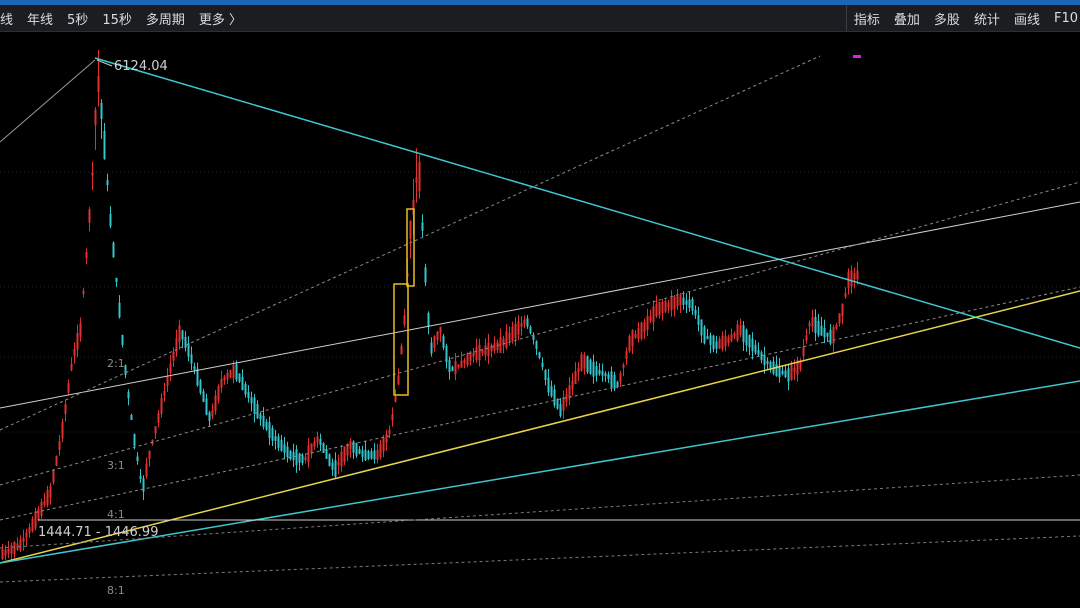 This screenshot has width=1080, height=608. Describe the element at coordinates (401, 339) in the screenshot. I see `highlight-box-large` at that location.